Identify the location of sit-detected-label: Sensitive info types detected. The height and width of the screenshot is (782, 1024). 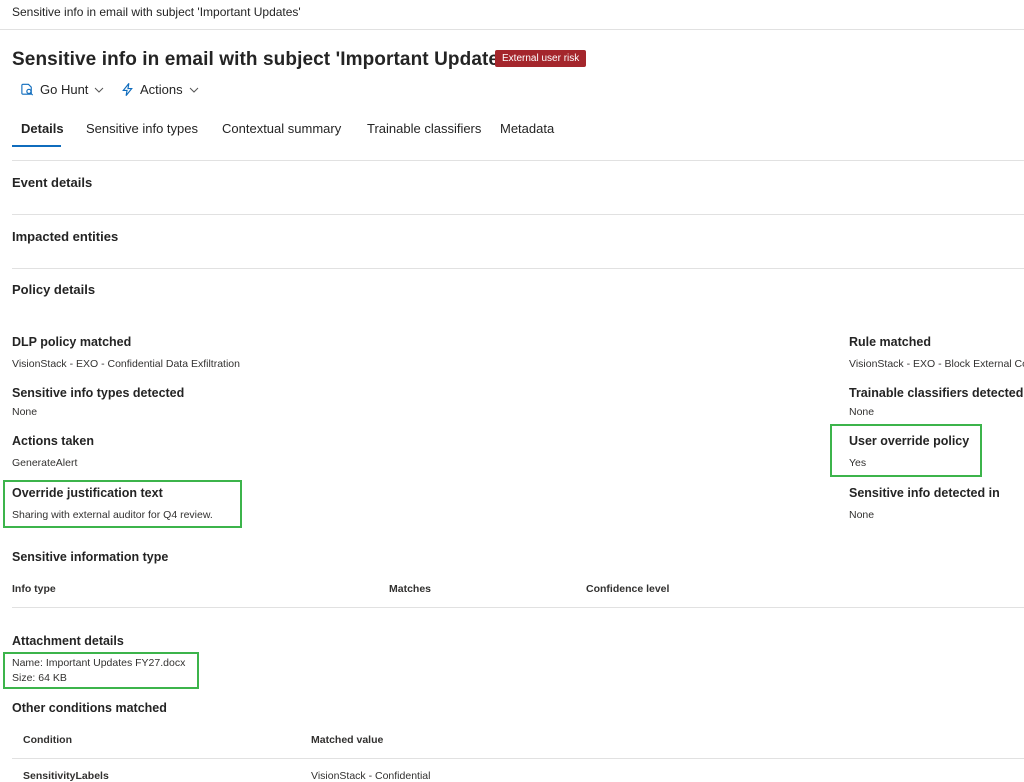
(98, 393).